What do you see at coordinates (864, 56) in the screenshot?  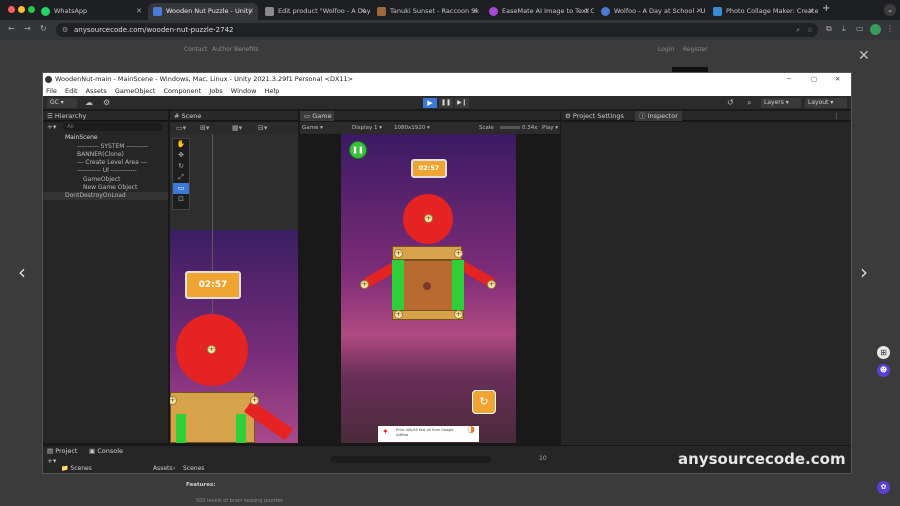 I see `close-lightbox-icon: ✕` at bounding box center [864, 56].